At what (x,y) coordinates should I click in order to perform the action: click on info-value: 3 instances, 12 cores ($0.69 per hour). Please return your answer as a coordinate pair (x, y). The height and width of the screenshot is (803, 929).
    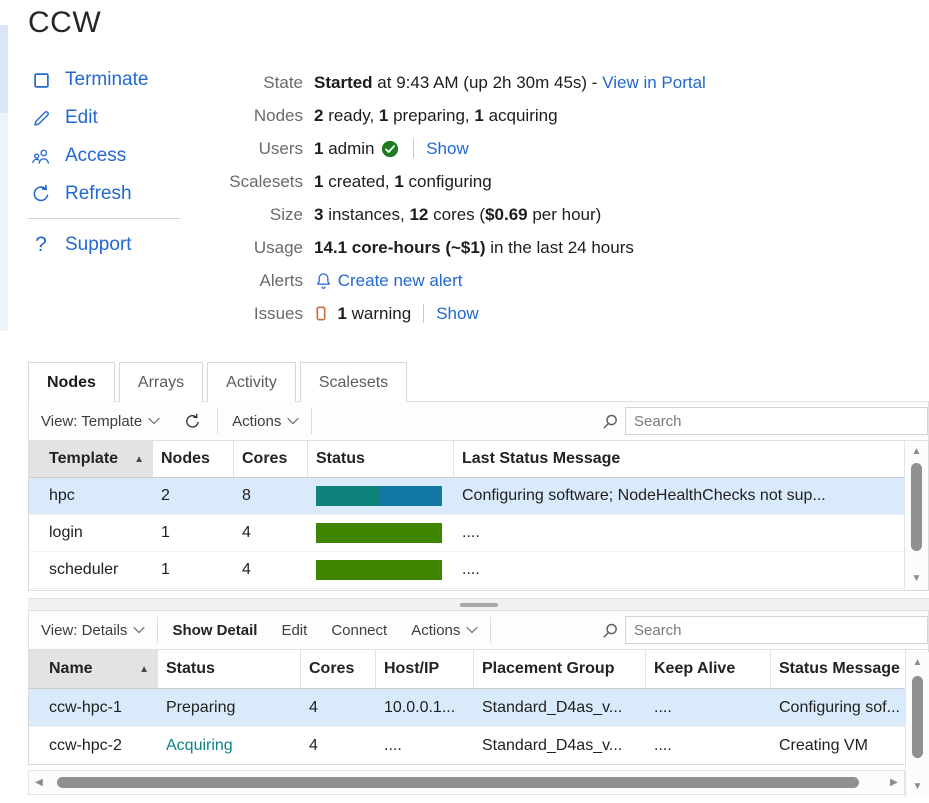
    Looking at the image, I should click on (457, 215).